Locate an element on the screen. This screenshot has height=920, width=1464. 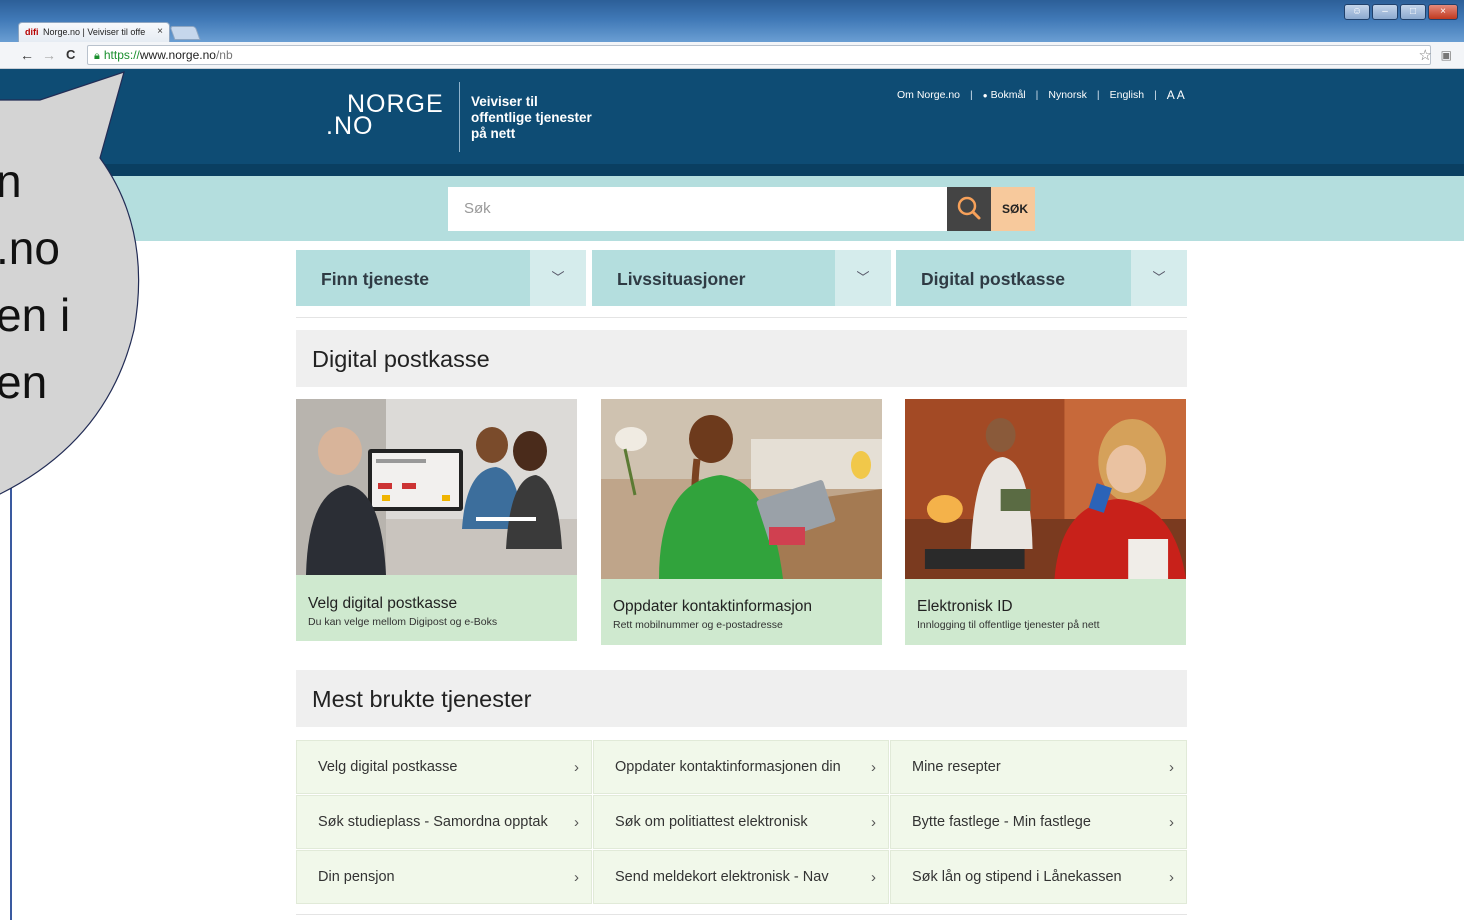
maximize-button: □ is located at coordinates (1413, 12).